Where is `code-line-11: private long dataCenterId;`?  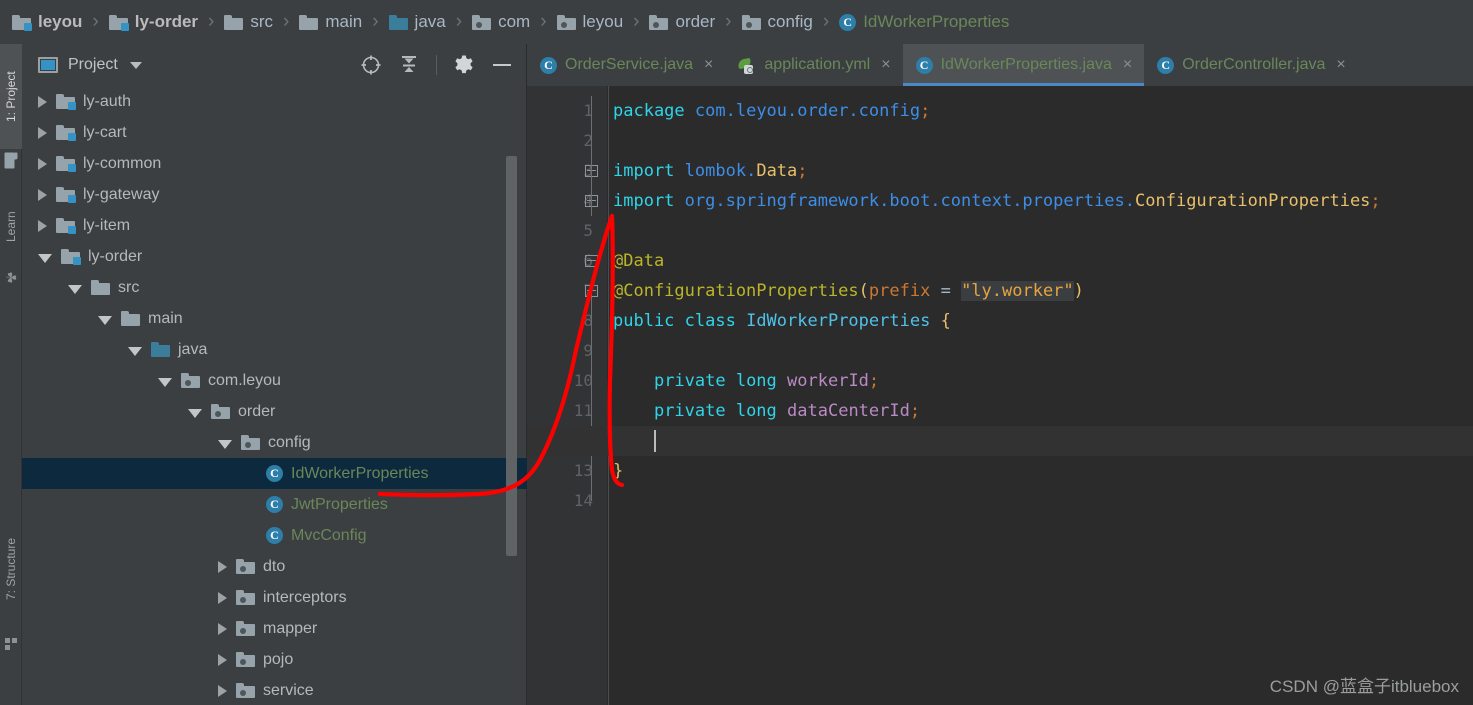 code-line-11: private long dataCenterId; is located at coordinates (787, 411).